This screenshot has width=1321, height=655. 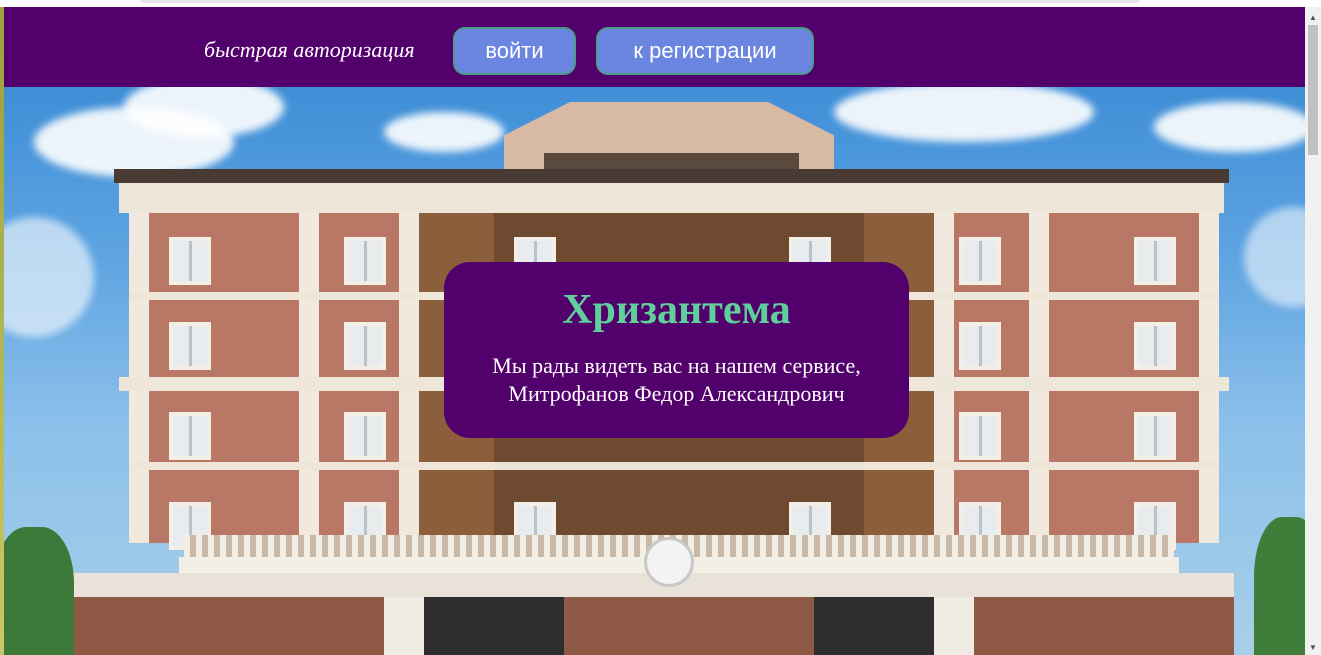 What do you see at coordinates (514, 51) in the screenshot?
I see `login-button: войти` at bounding box center [514, 51].